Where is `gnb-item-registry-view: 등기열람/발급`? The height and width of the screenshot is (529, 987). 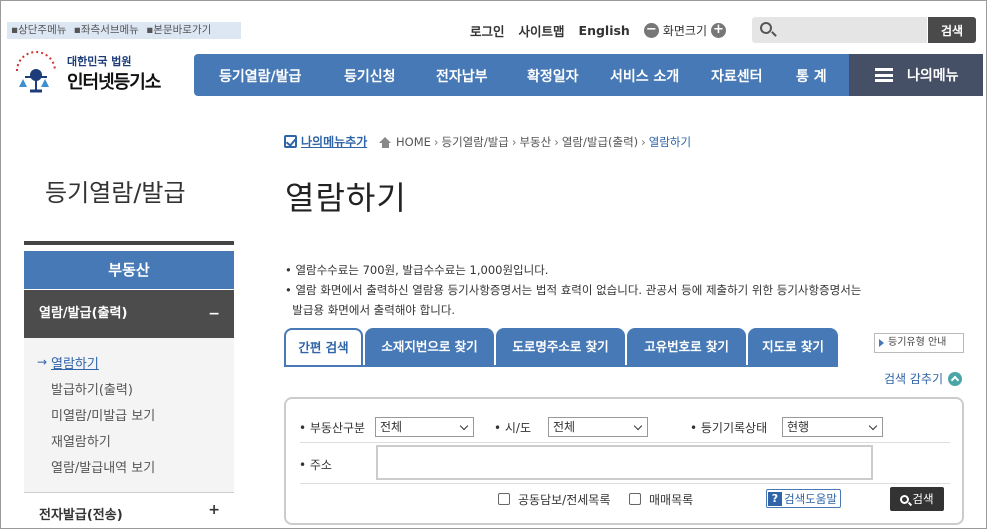 gnb-item-registry-view: 등기열람/발급 is located at coordinates (260, 76).